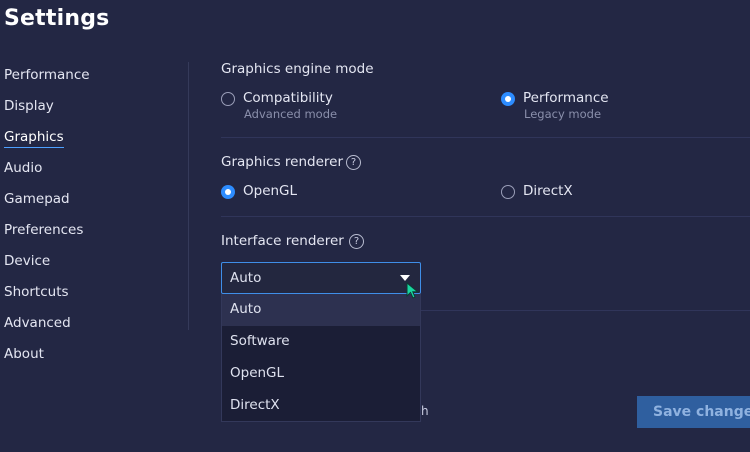  What do you see at coordinates (405, 278) in the screenshot?
I see `caret-down-icon` at bounding box center [405, 278].